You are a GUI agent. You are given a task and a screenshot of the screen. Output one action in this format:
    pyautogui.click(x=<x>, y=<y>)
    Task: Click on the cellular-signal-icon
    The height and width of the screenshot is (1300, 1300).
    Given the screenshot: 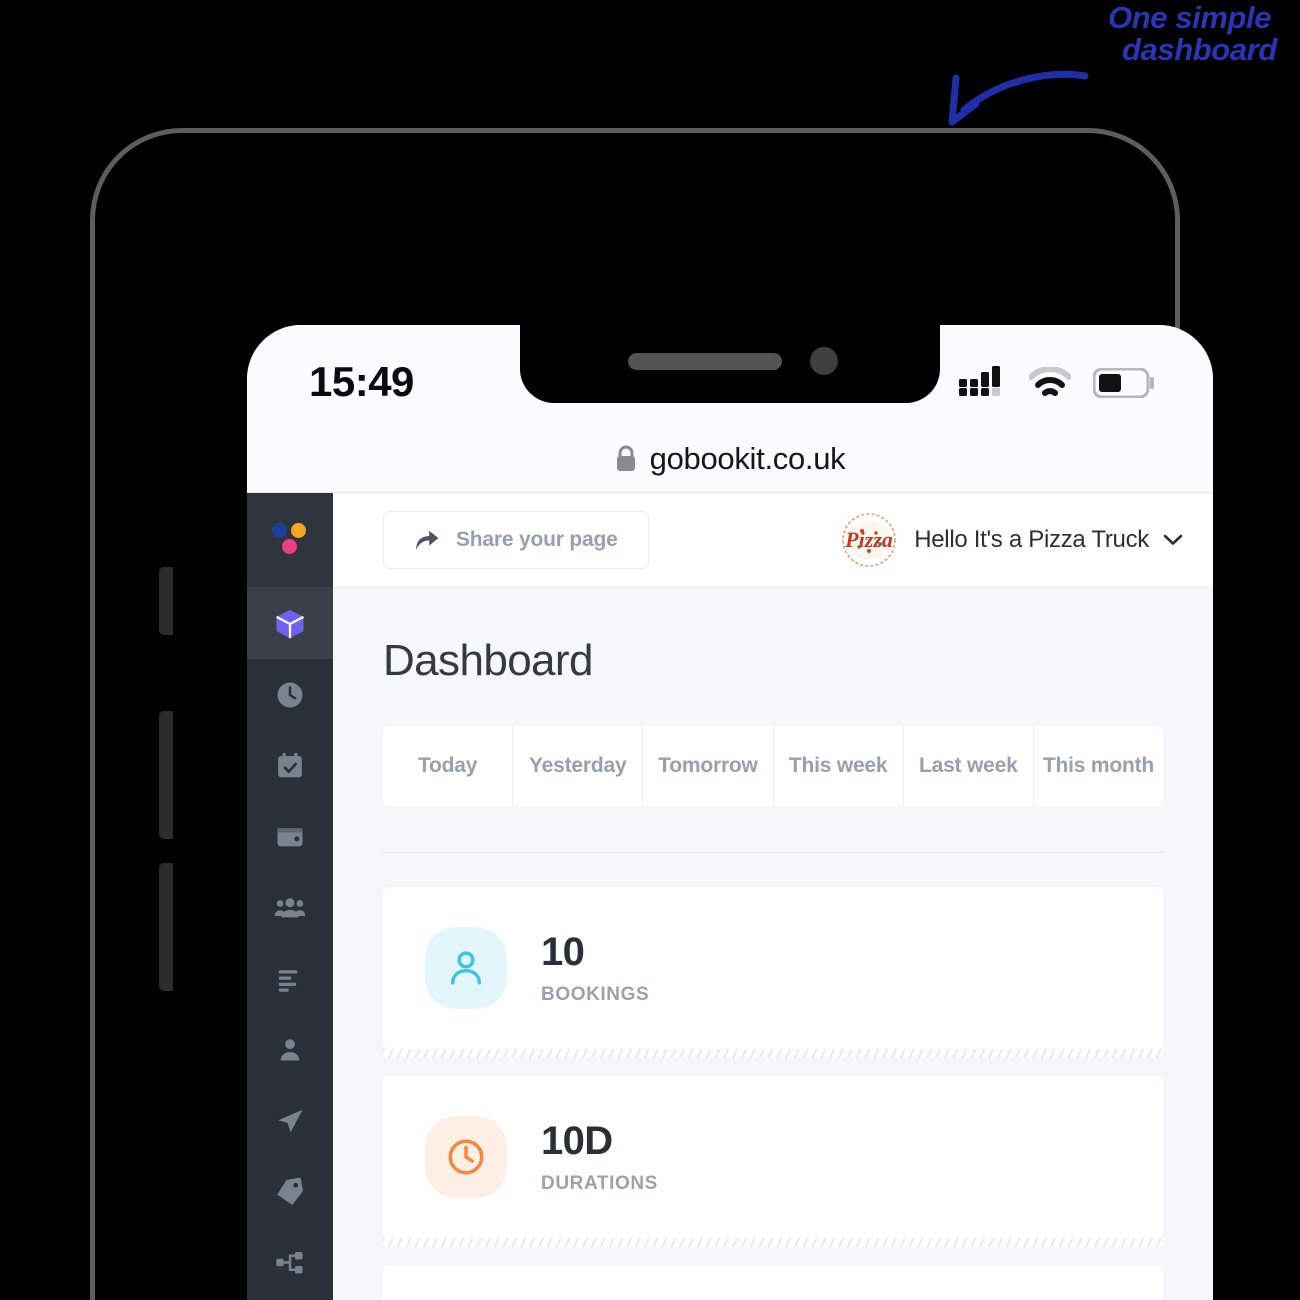 What is the action you would take?
    pyautogui.click(x=979, y=381)
    